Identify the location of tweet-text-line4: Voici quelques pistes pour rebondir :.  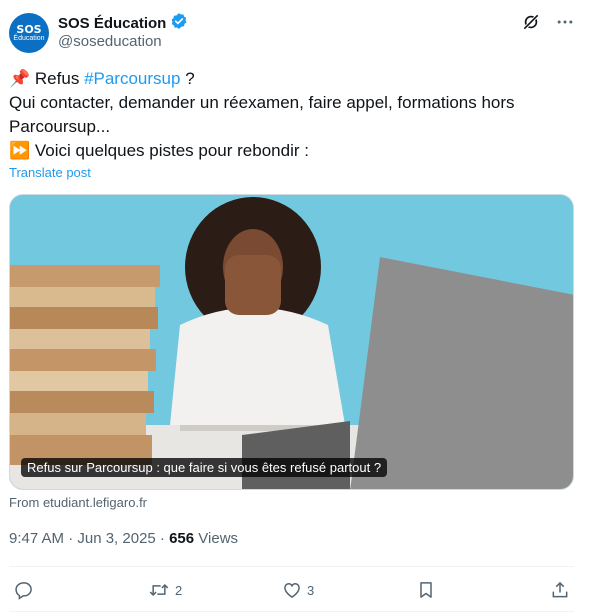
(171, 150).